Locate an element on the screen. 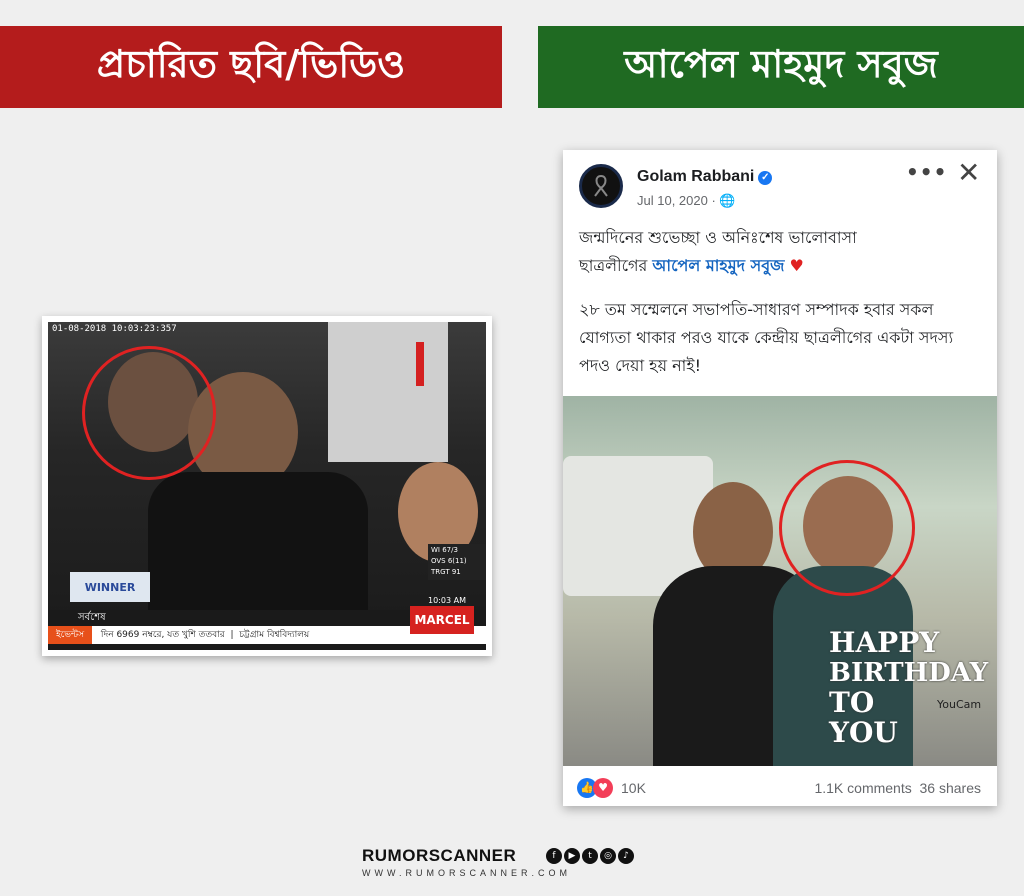 This screenshot has height=896, width=1024. twitter-icon: t is located at coordinates (590, 856).